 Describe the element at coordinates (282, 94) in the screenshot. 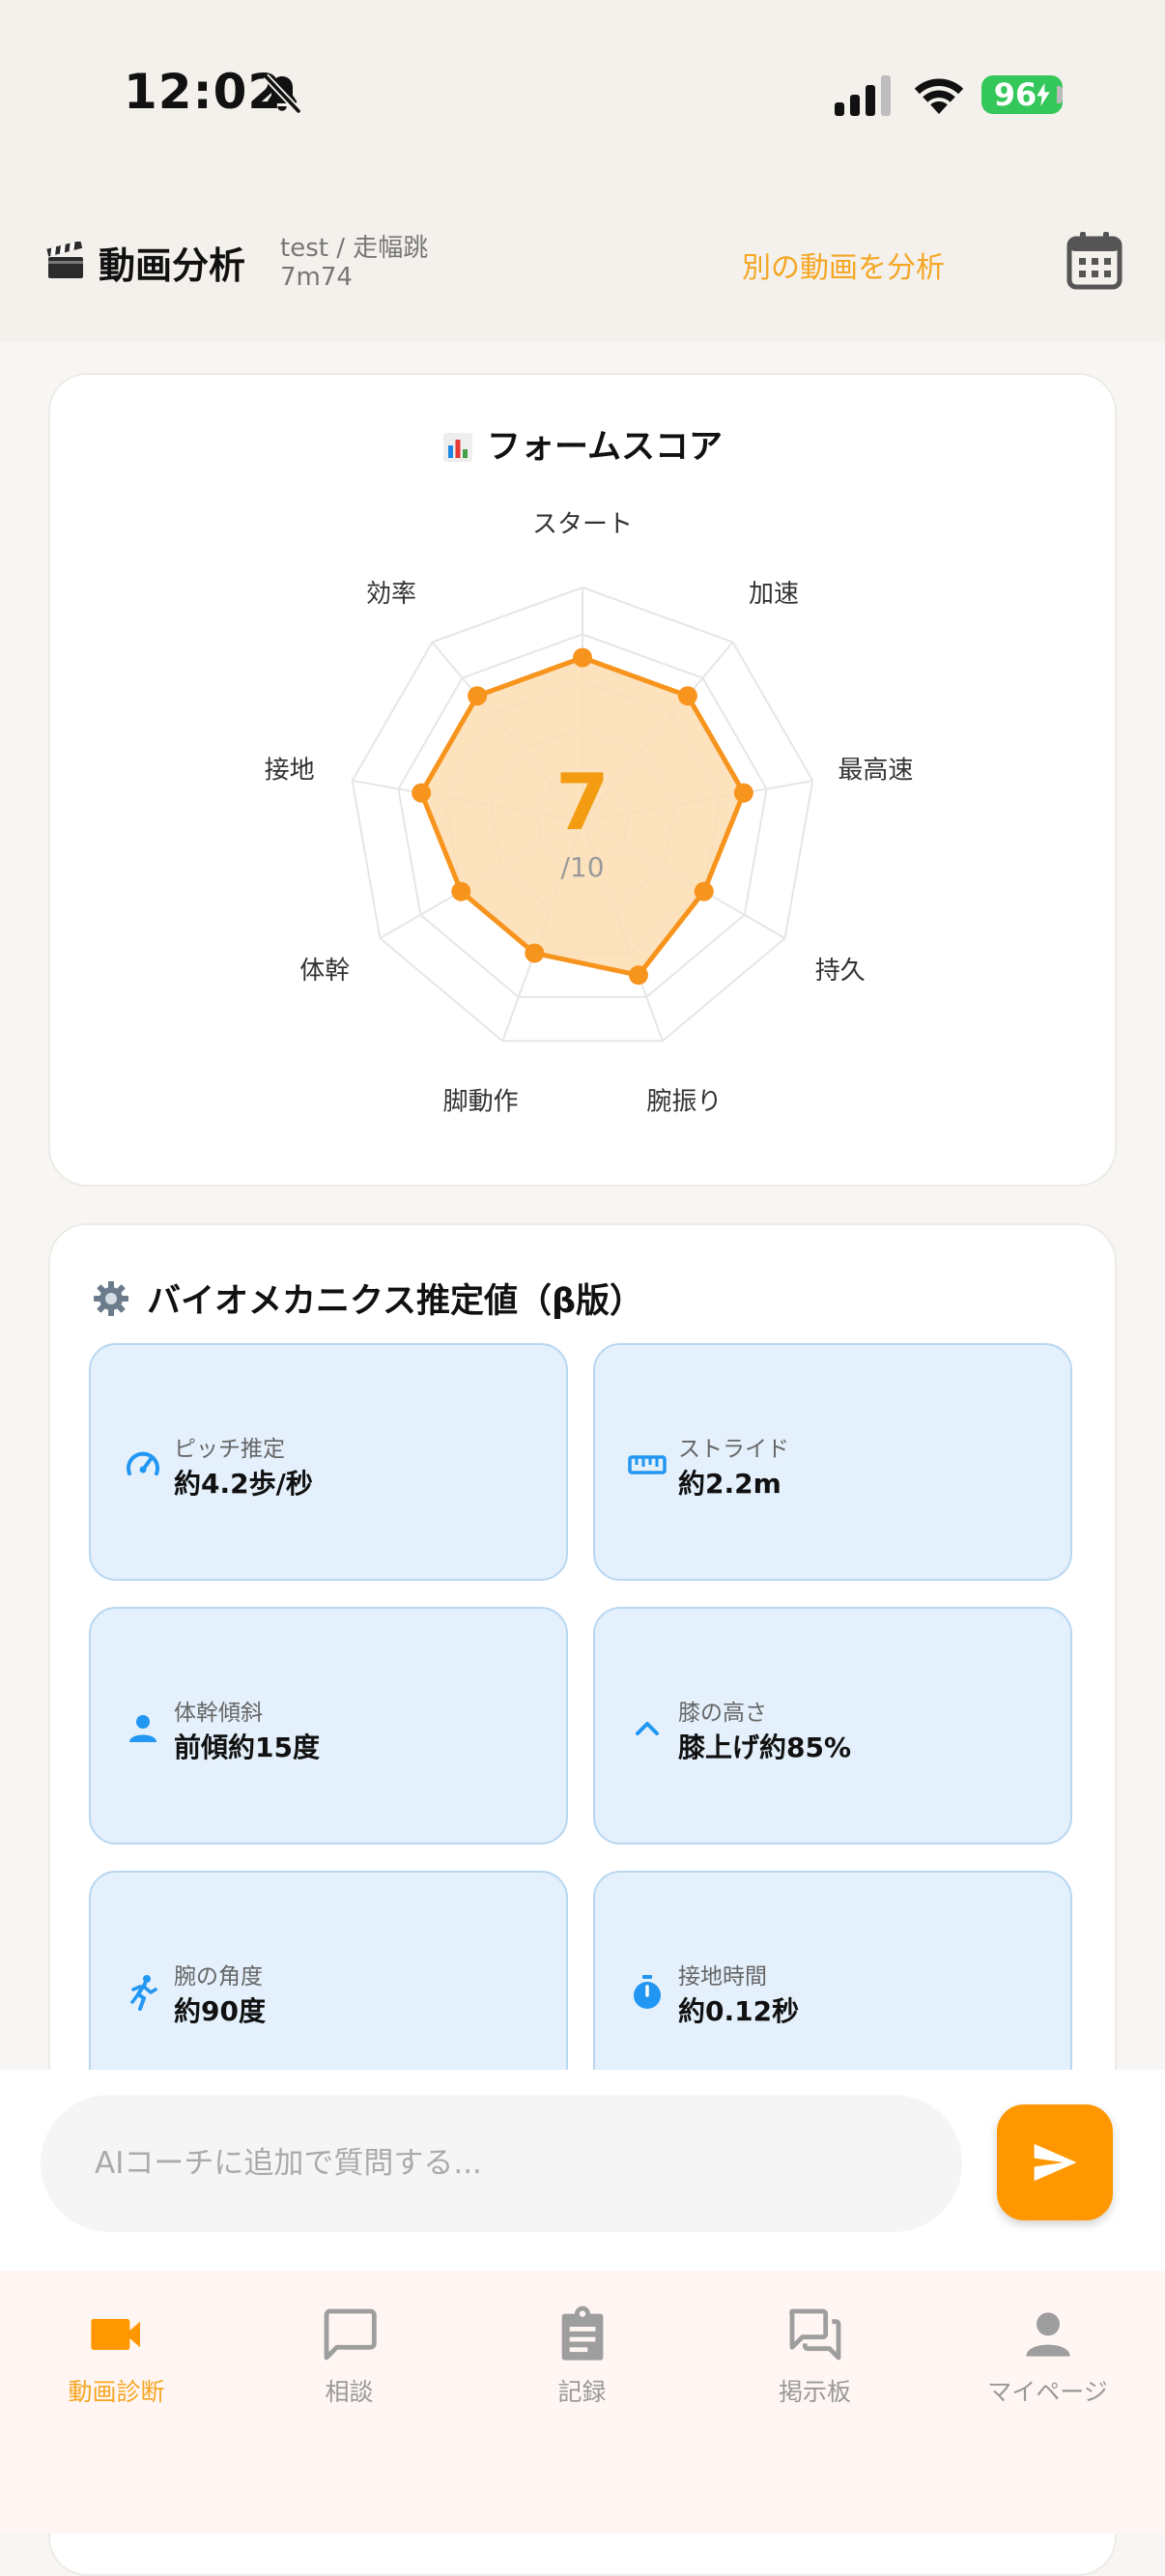

I see `bell-muted-icon` at that location.